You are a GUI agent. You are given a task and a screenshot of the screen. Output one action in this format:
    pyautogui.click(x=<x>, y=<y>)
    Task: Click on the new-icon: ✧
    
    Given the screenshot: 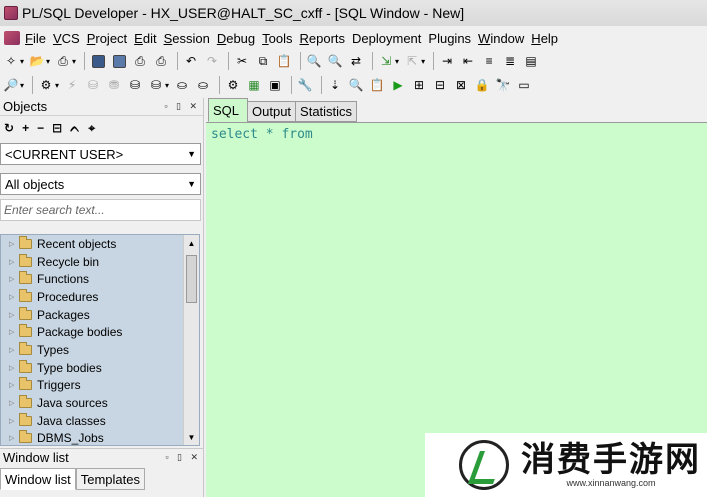 What is the action you would take?
    pyautogui.click(x=11, y=61)
    